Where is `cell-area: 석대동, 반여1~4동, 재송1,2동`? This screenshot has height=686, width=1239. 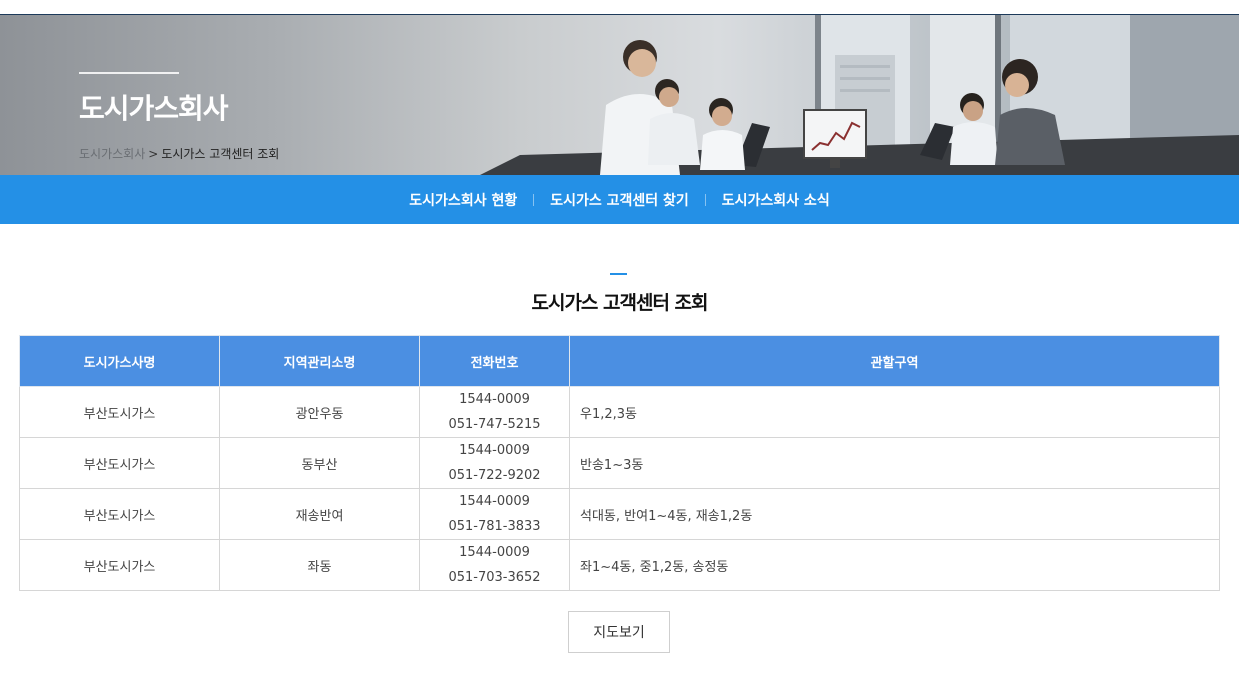 cell-area: 석대동, 반여1~4동, 재송1,2동 is located at coordinates (894, 514).